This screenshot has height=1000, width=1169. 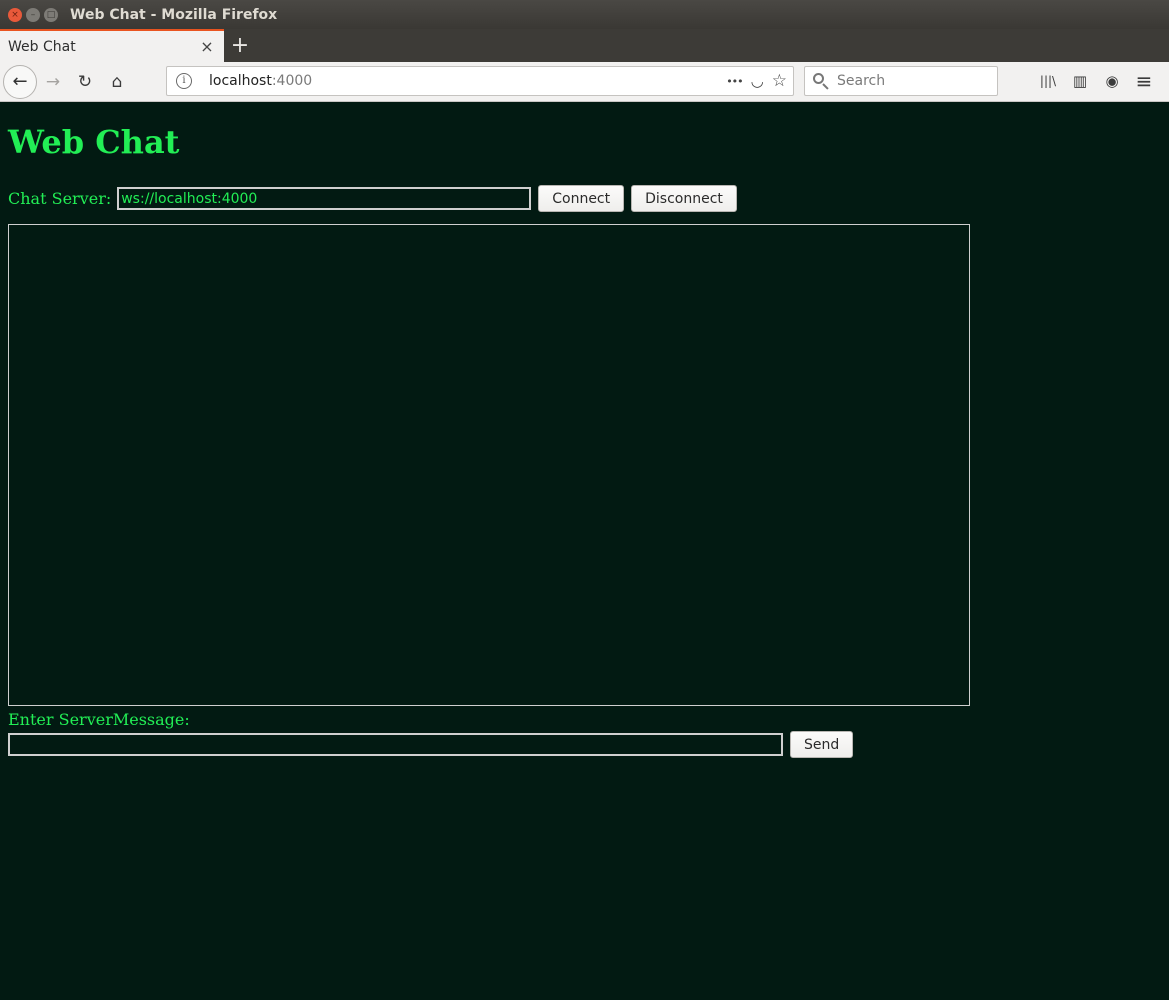 I want to click on window-controls: × – □, so click(x=33, y=14).